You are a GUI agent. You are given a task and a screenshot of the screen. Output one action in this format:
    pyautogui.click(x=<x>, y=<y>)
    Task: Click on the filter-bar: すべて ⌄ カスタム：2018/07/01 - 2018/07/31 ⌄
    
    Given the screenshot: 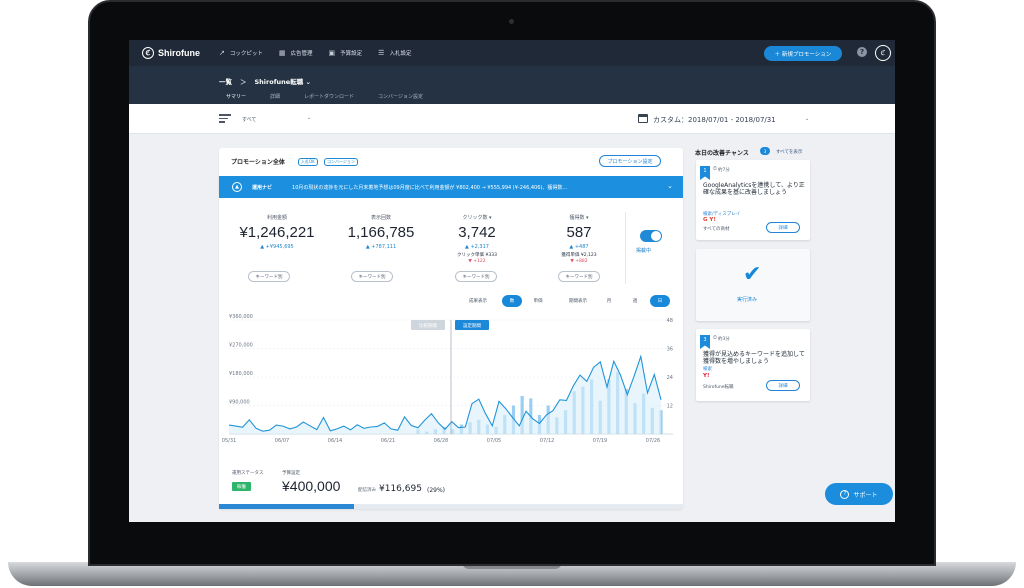 What is the action you would take?
    pyautogui.click(x=512, y=119)
    